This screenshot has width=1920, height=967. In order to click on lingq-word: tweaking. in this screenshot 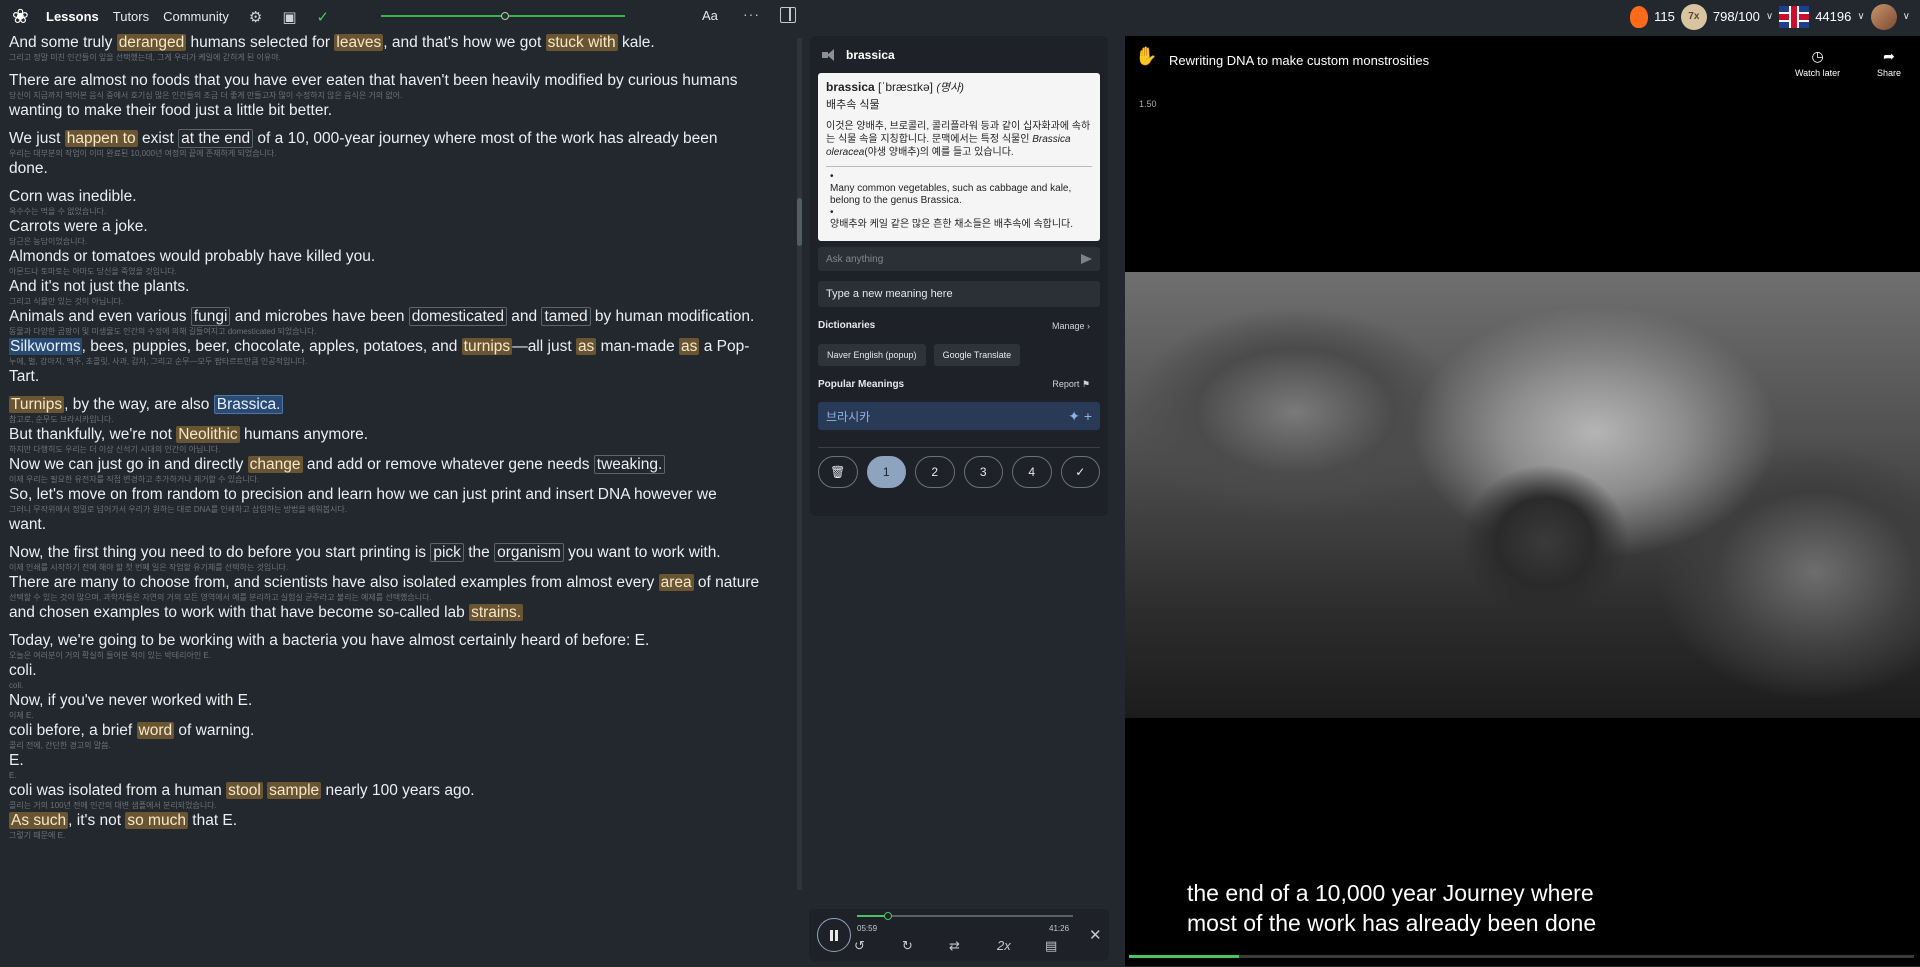, I will do `click(629, 464)`.